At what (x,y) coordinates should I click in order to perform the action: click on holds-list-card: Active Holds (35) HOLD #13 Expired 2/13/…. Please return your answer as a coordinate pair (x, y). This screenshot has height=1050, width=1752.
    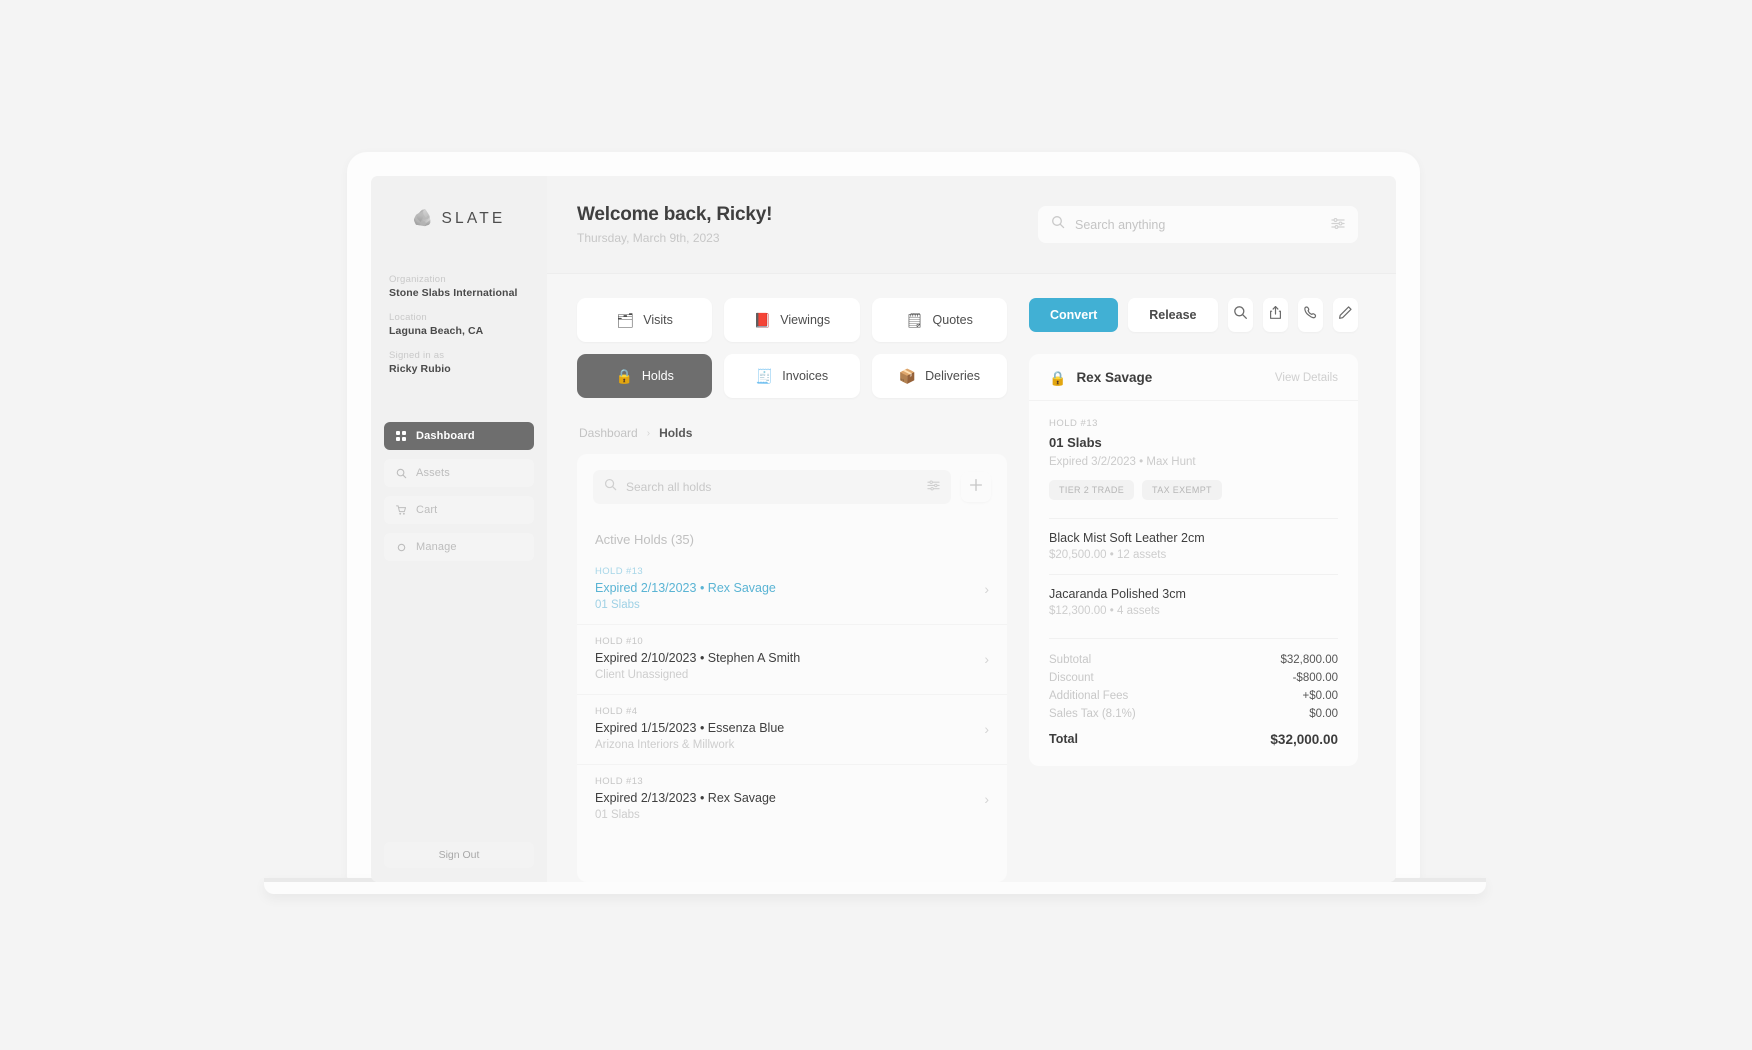
    Looking at the image, I should click on (792, 668).